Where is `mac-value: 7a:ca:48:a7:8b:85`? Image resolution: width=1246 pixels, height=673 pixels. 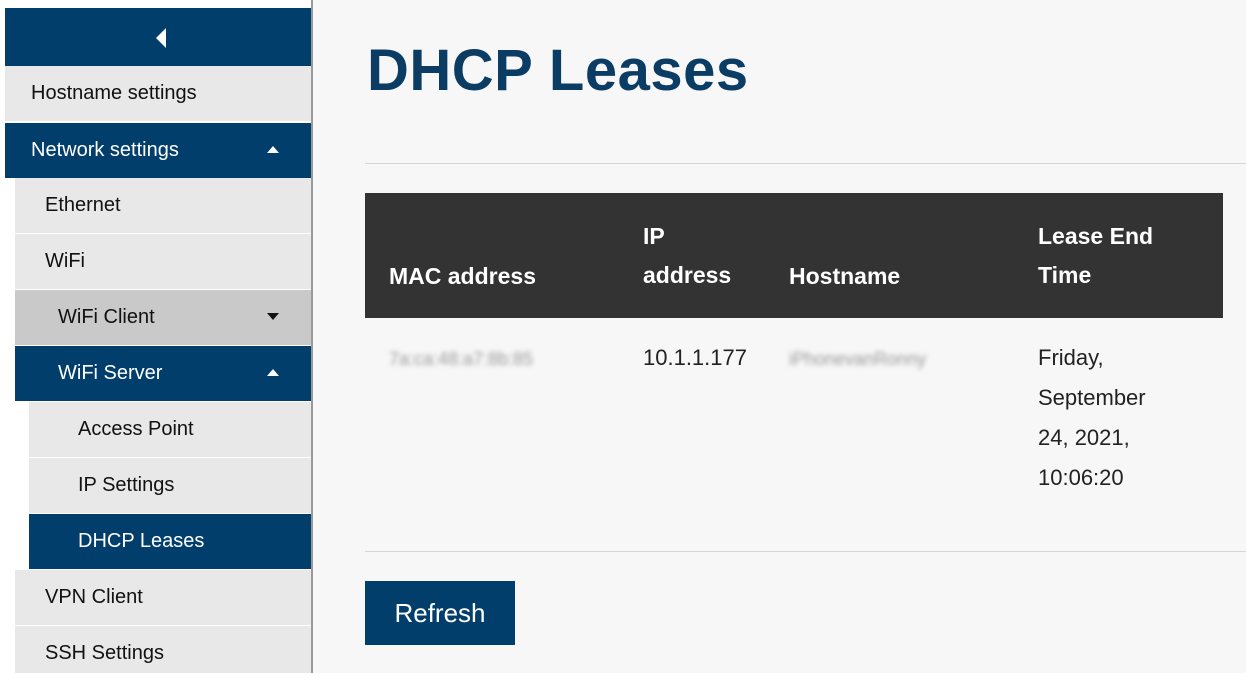
mac-value: 7a:ca:48:a7:8b:85 is located at coordinates (461, 359).